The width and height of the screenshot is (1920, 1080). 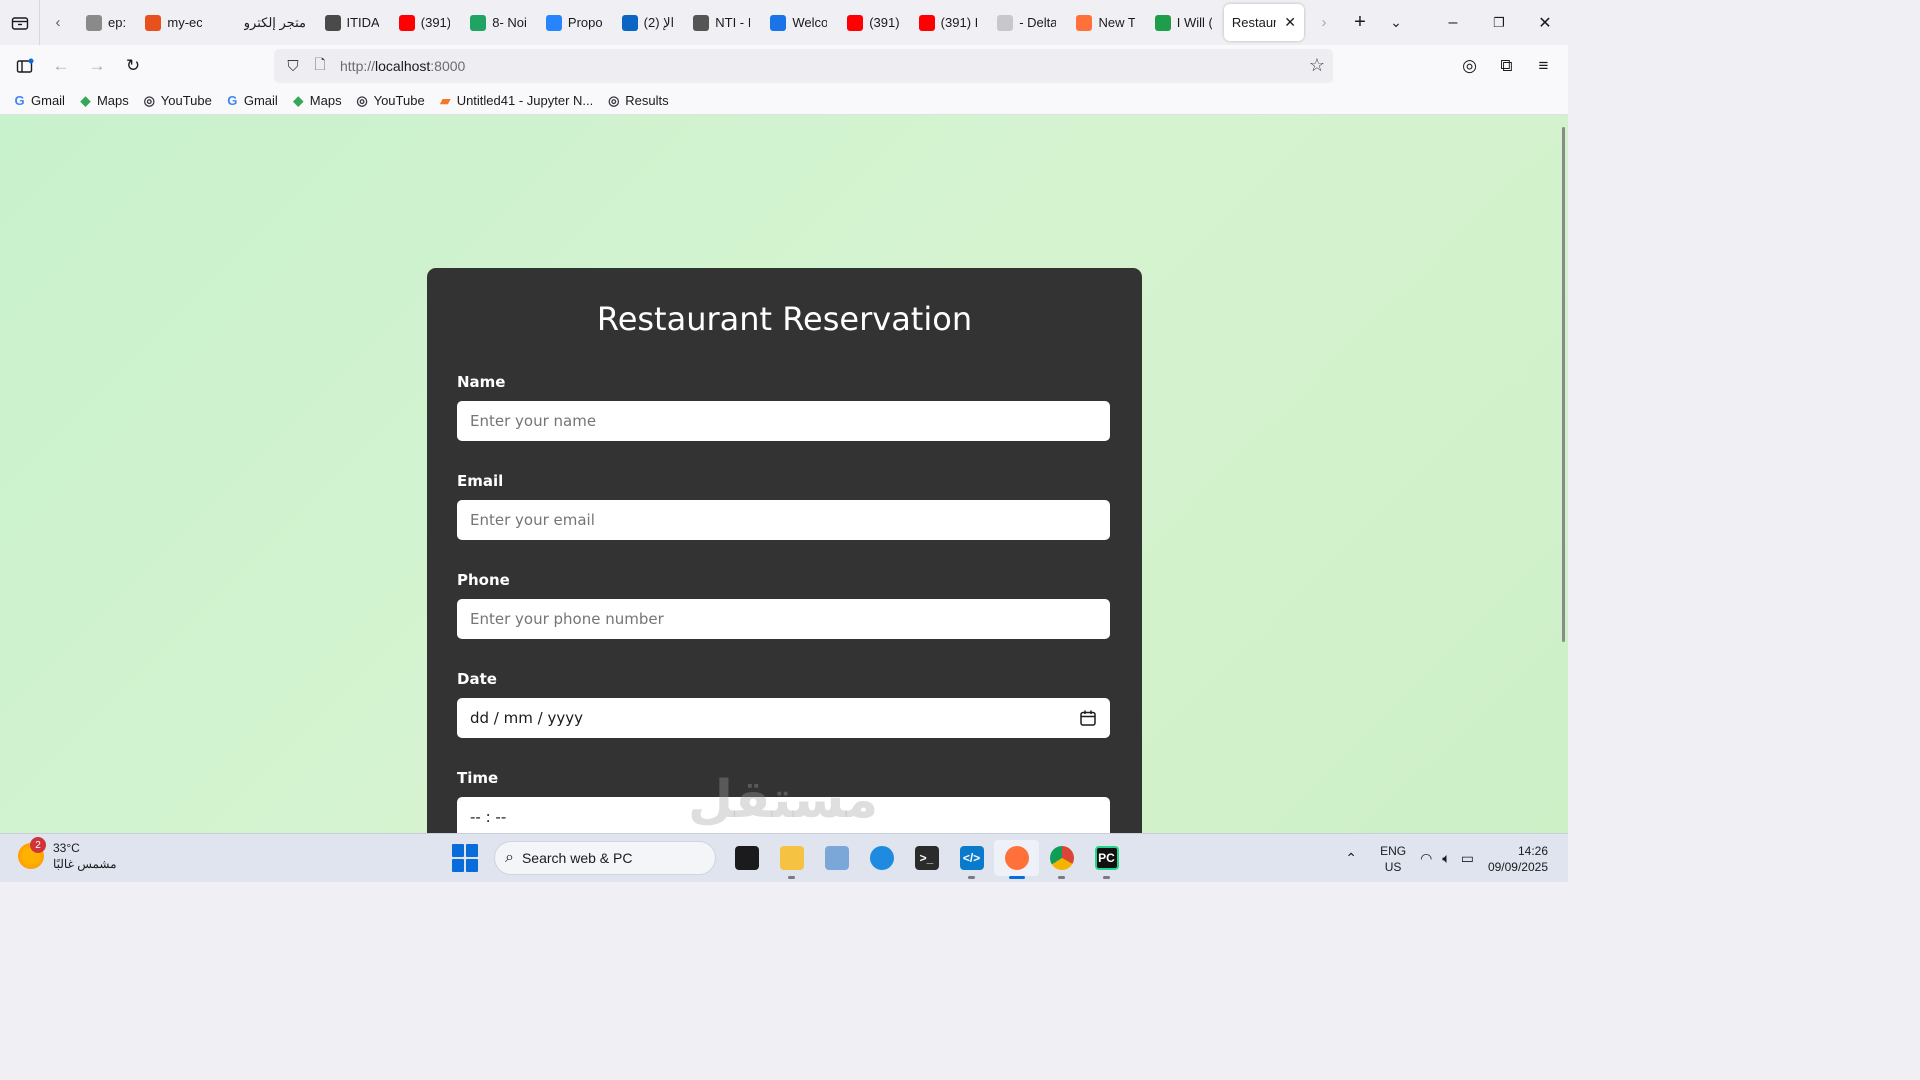 What do you see at coordinates (25, 66) in the screenshot?
I see `sidebar-toggle-button` at bounding box center [25, 66].